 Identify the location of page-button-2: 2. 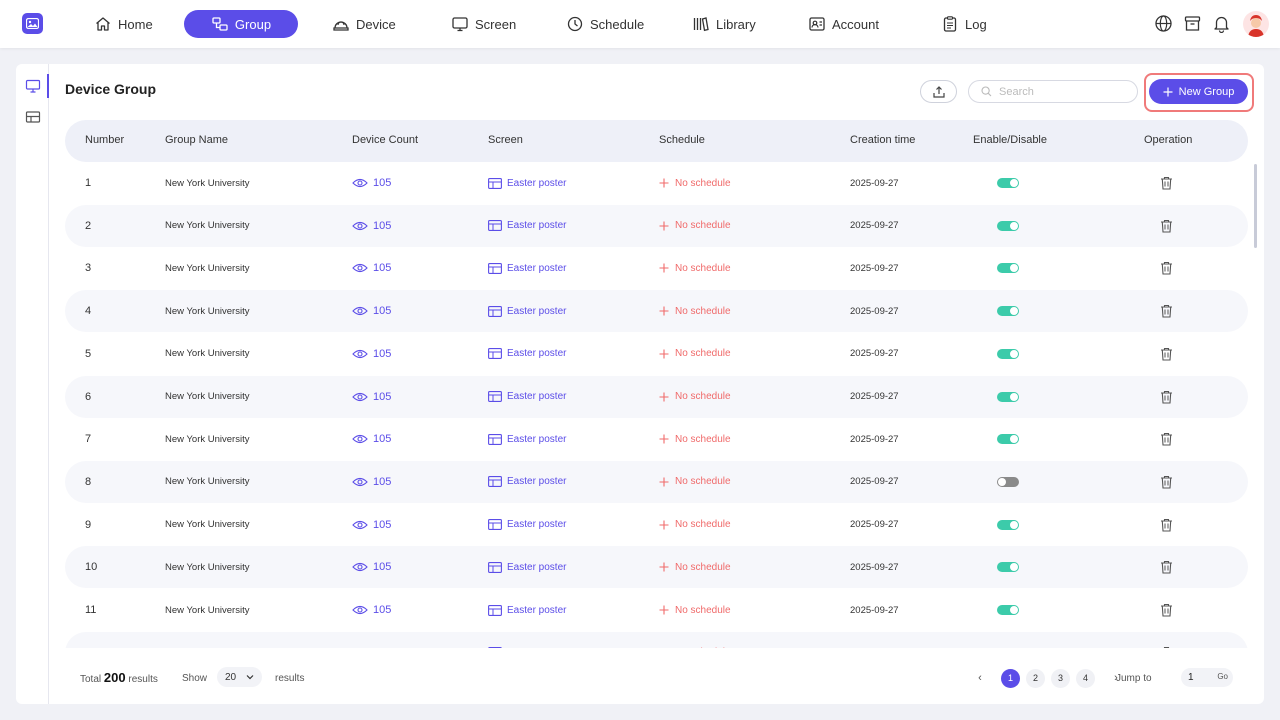
(1035, 678).